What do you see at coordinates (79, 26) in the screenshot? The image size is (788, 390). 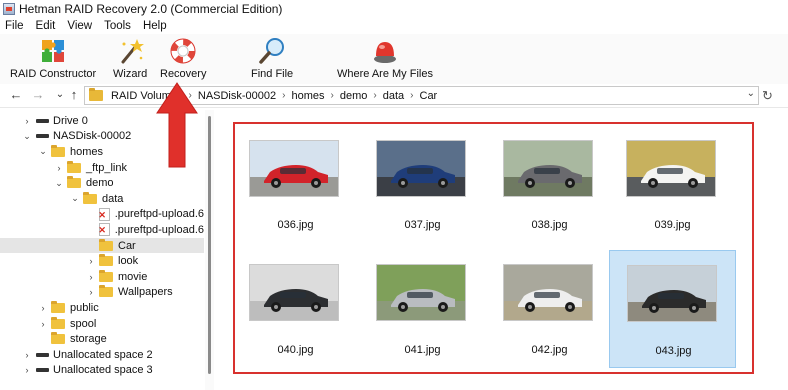 I see `menu-view: View` at bounding box center [79, 26].